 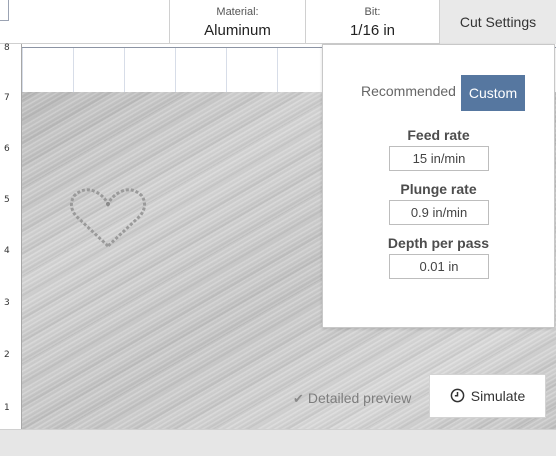 What do you see at coordinates (457, 395) in the screenshot?
I see `clock-icon` at bounding box center [457, 395].